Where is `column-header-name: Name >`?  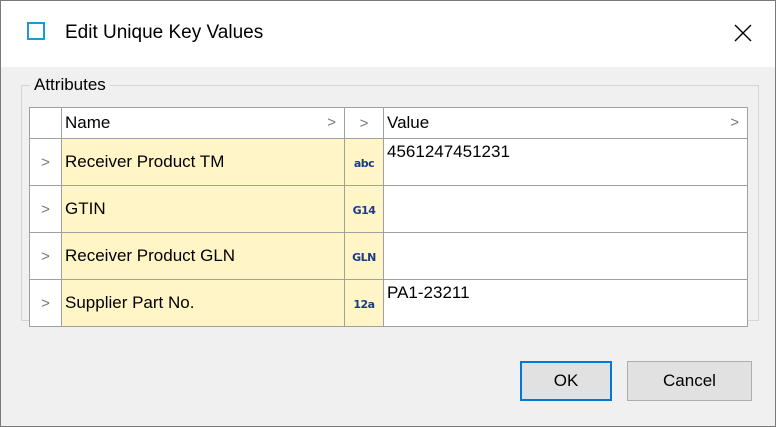
column-header-name: Name > is located at coordinates (203, 123).